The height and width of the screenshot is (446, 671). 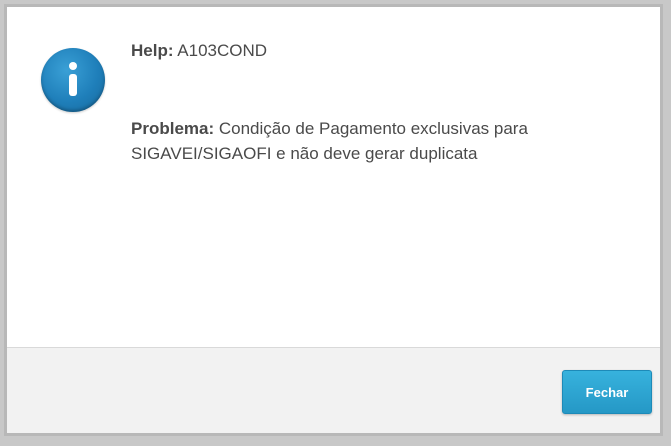 I want to click on help-line: Help: A103COND, so click(x=199, y=51).